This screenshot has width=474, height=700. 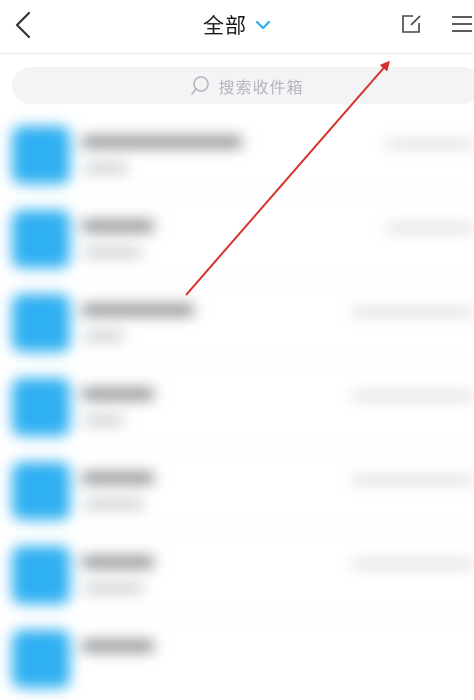 I want to click on compose-icon, so click(x=411, y=24).